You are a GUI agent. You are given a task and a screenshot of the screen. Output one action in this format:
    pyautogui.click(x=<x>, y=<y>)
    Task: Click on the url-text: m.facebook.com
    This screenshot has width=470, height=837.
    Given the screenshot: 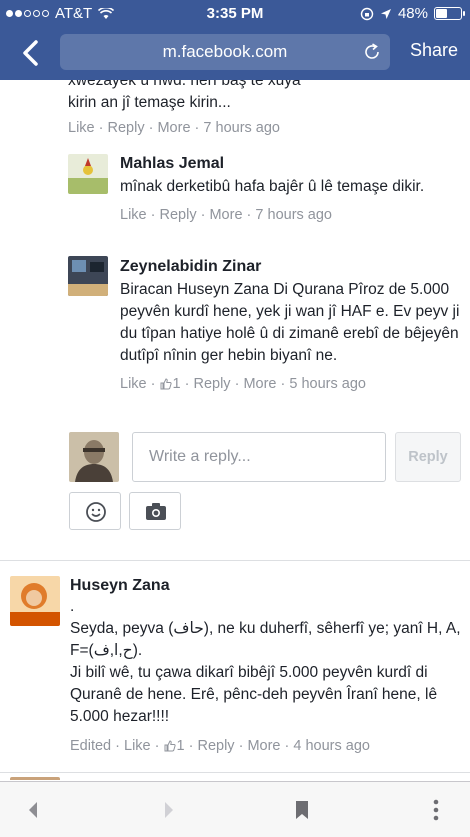 What is the action you would take?
    pyautogui.click(x=225, y=51)
    